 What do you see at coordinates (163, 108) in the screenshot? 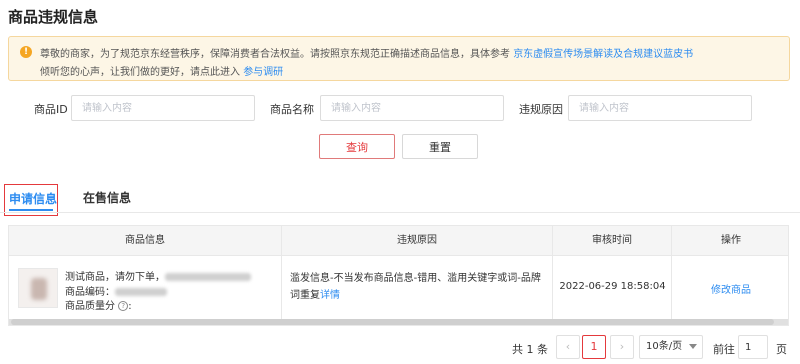
I see `product-id-input` at bounding box center [163, 108].